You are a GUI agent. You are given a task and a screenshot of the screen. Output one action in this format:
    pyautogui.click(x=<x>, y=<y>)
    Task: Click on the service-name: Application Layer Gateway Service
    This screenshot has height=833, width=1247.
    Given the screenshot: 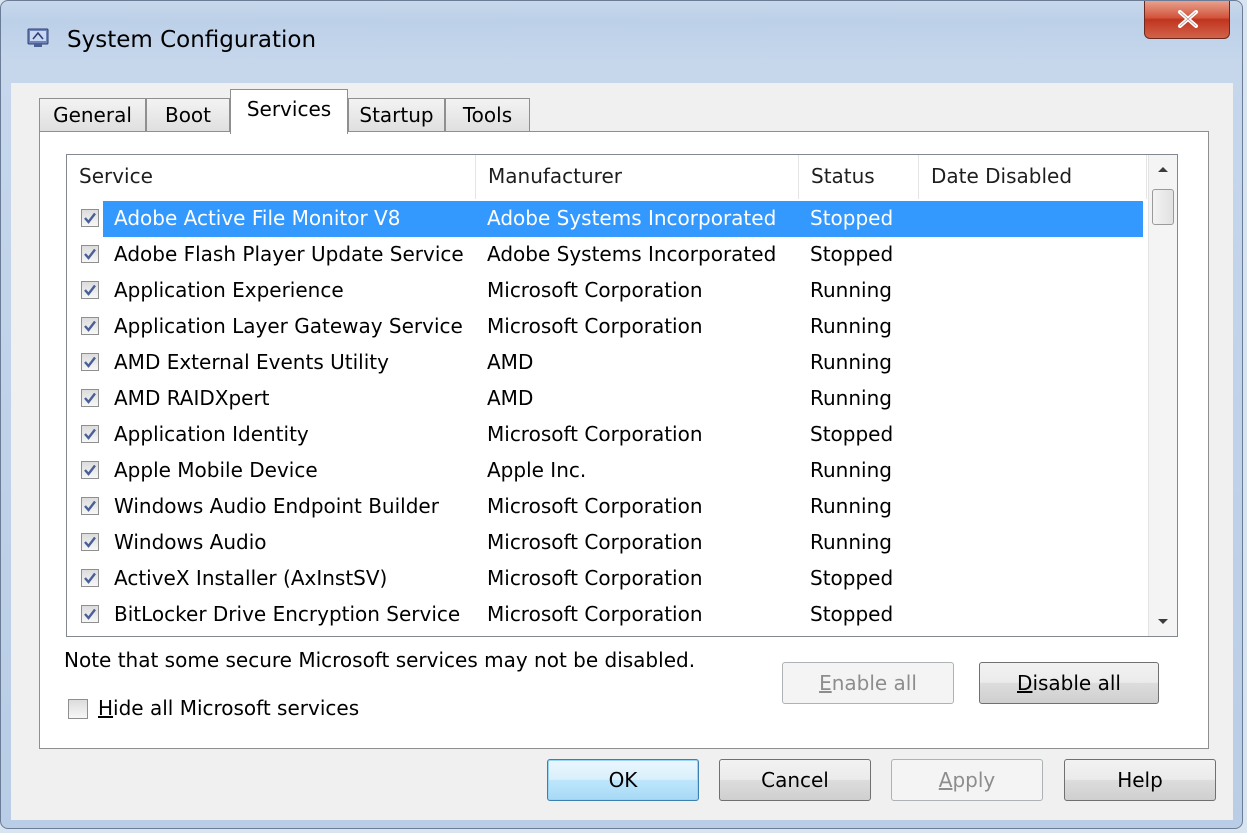 What is the action you would take?
    pyautogui.click(x=288, y=326)
    